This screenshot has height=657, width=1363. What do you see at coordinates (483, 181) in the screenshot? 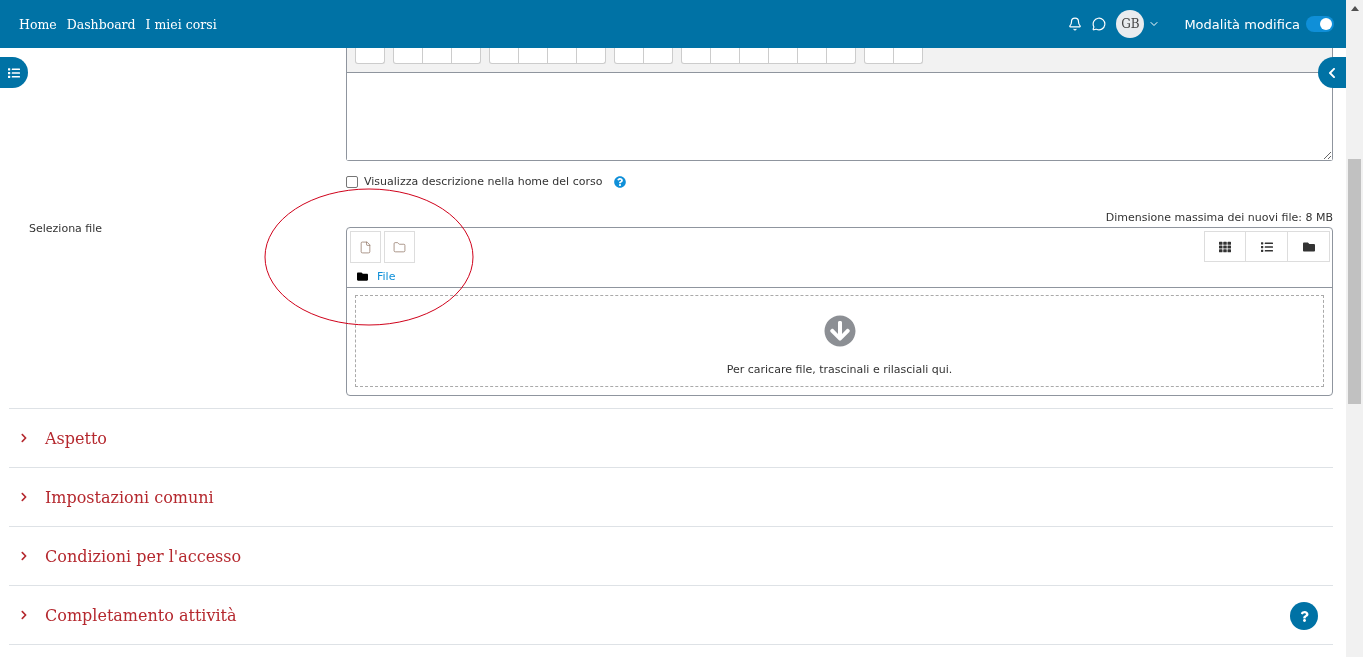
I see `checkbox-label: Visualizza descrizione nella home del corso` at bounding box center [483, 181].